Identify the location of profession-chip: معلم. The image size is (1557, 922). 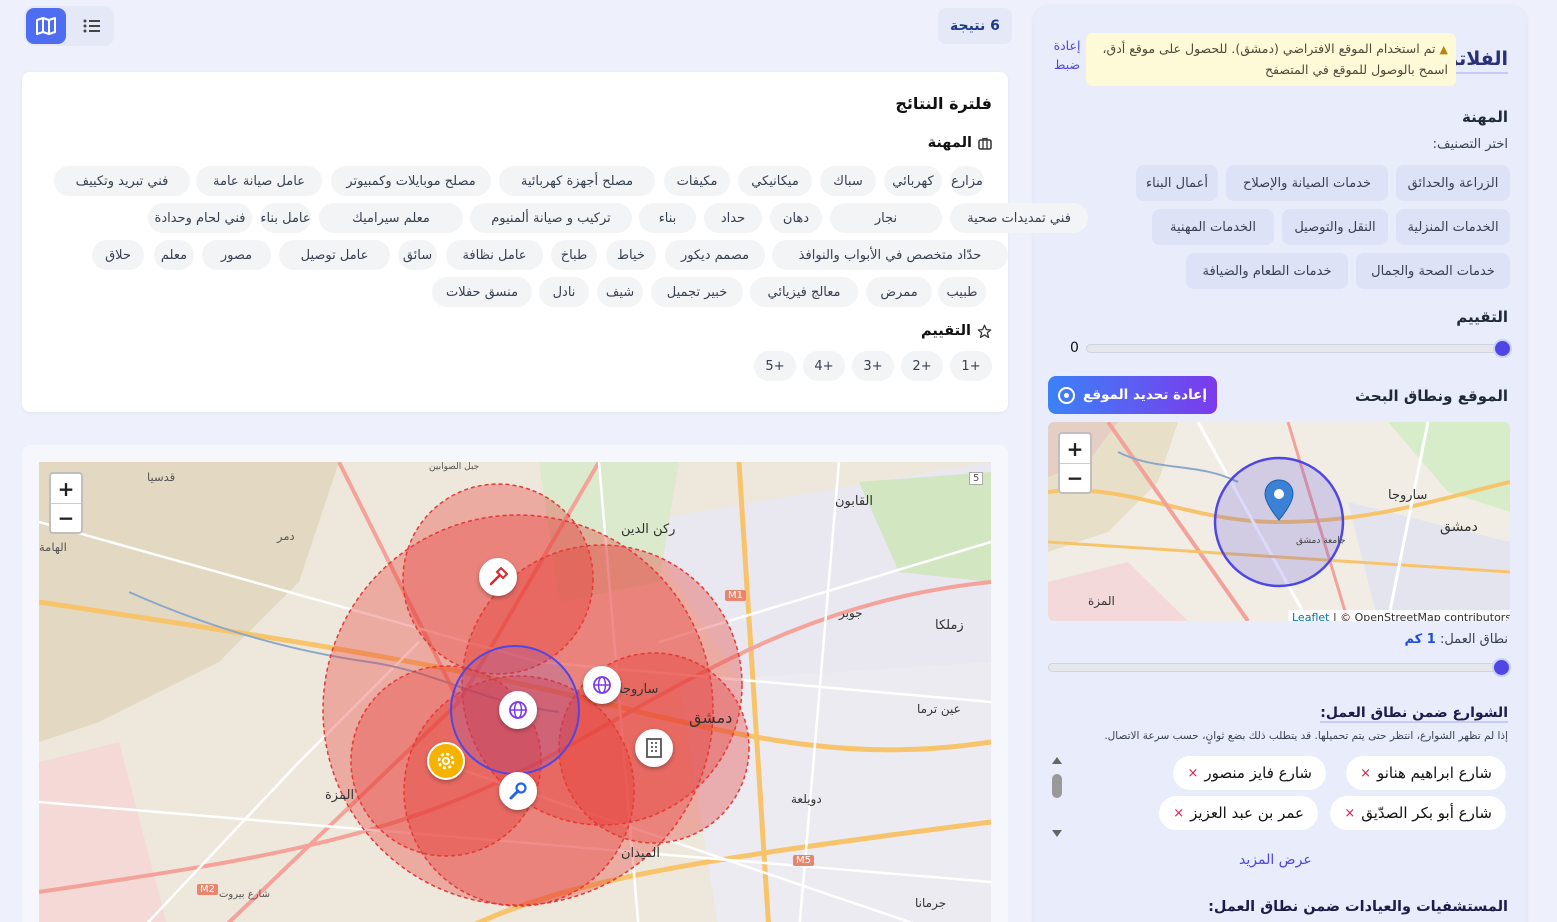
(174, 255).